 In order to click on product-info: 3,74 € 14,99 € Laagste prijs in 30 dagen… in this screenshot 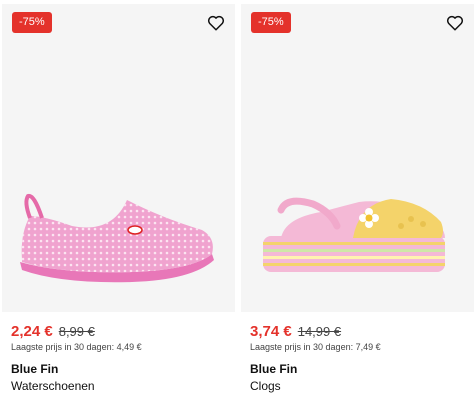, I will do `click(360, 358)`.